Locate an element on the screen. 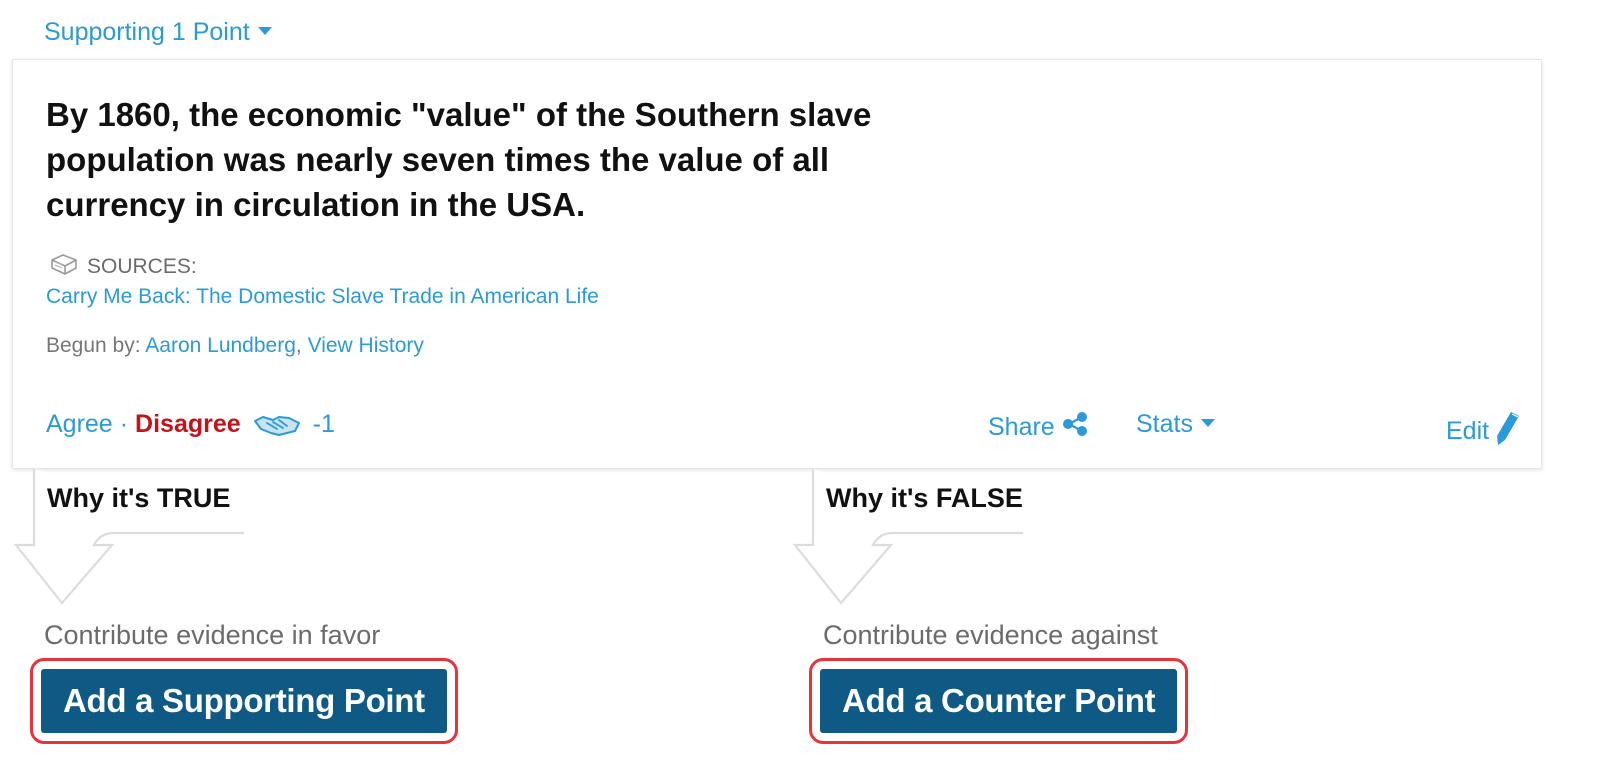 The image size is (1610, 780). disagree-link: Disagree is located at coordinates (188, 424).